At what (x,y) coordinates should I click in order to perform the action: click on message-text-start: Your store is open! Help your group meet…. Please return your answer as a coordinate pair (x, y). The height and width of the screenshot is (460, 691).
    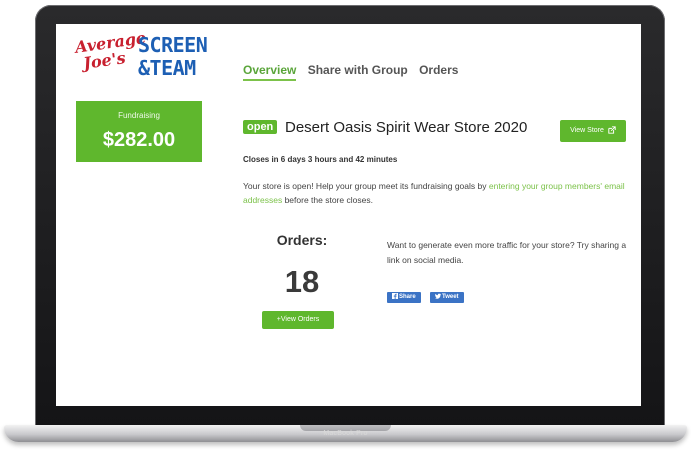
    Looking at the image, I should click on (366, 186).